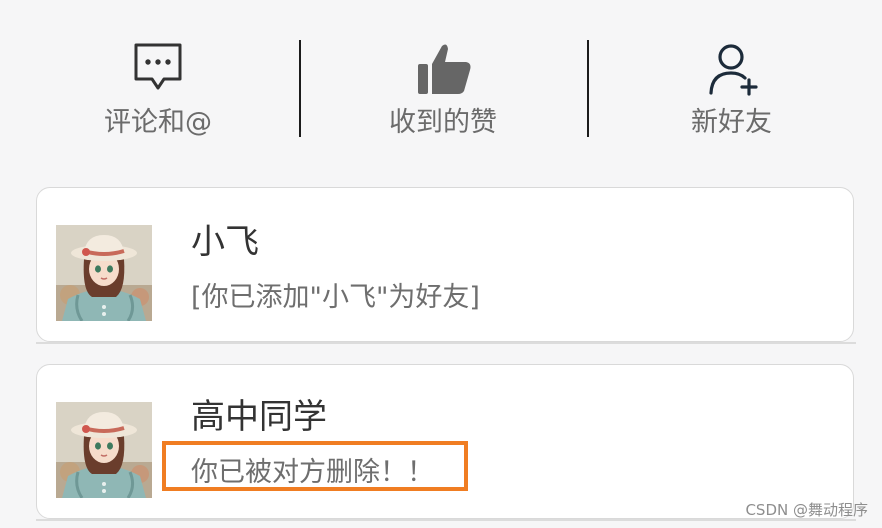 Image resolution: width=882 pixels, height=528 pixels. Describe the element at coordinates (158, 70) in the screenshot. I see `comment-icon` at that location.